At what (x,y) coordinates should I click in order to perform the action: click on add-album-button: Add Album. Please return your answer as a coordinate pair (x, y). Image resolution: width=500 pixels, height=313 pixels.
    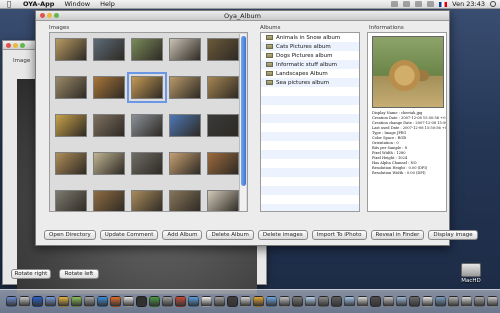
    Looking at the image, I should click on (182, 235).